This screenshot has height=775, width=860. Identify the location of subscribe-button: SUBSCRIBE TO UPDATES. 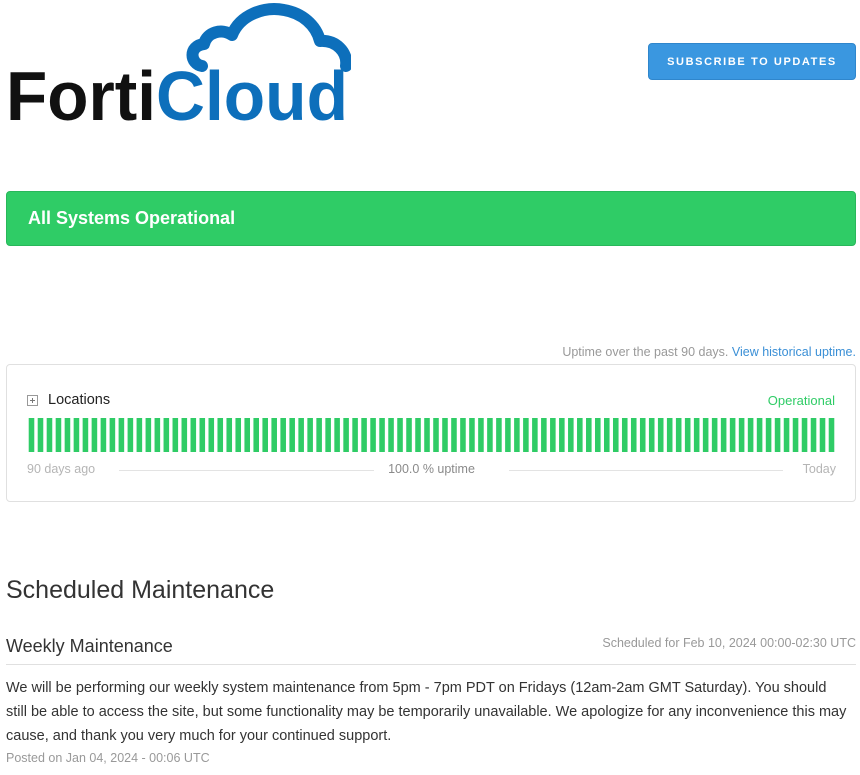
(752, 61).